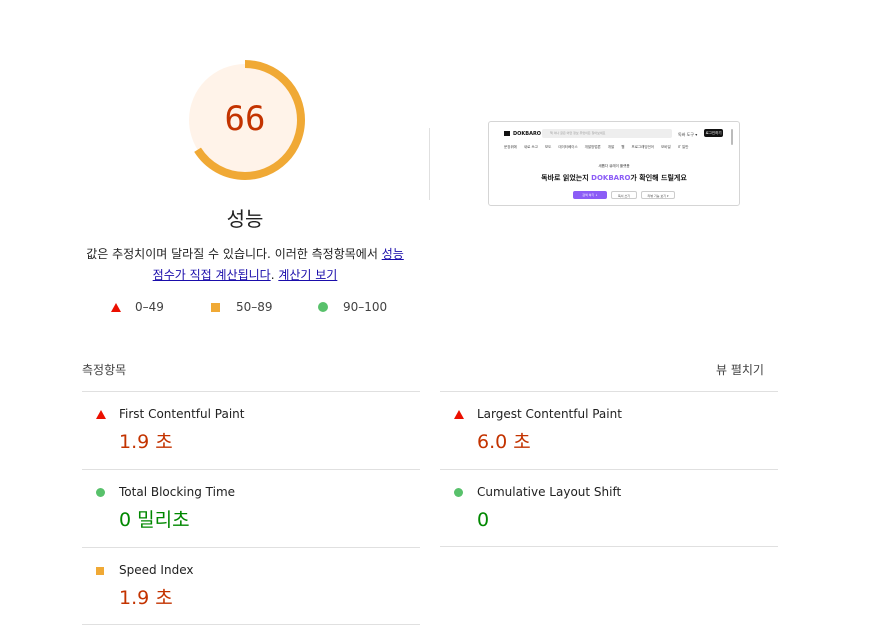 The image size is (892, 631). What do you see at coordinates (549, 492) in the screenshot?
I see `metric-title: Cumulative Layout Shift` at bounding box center [549, 492].